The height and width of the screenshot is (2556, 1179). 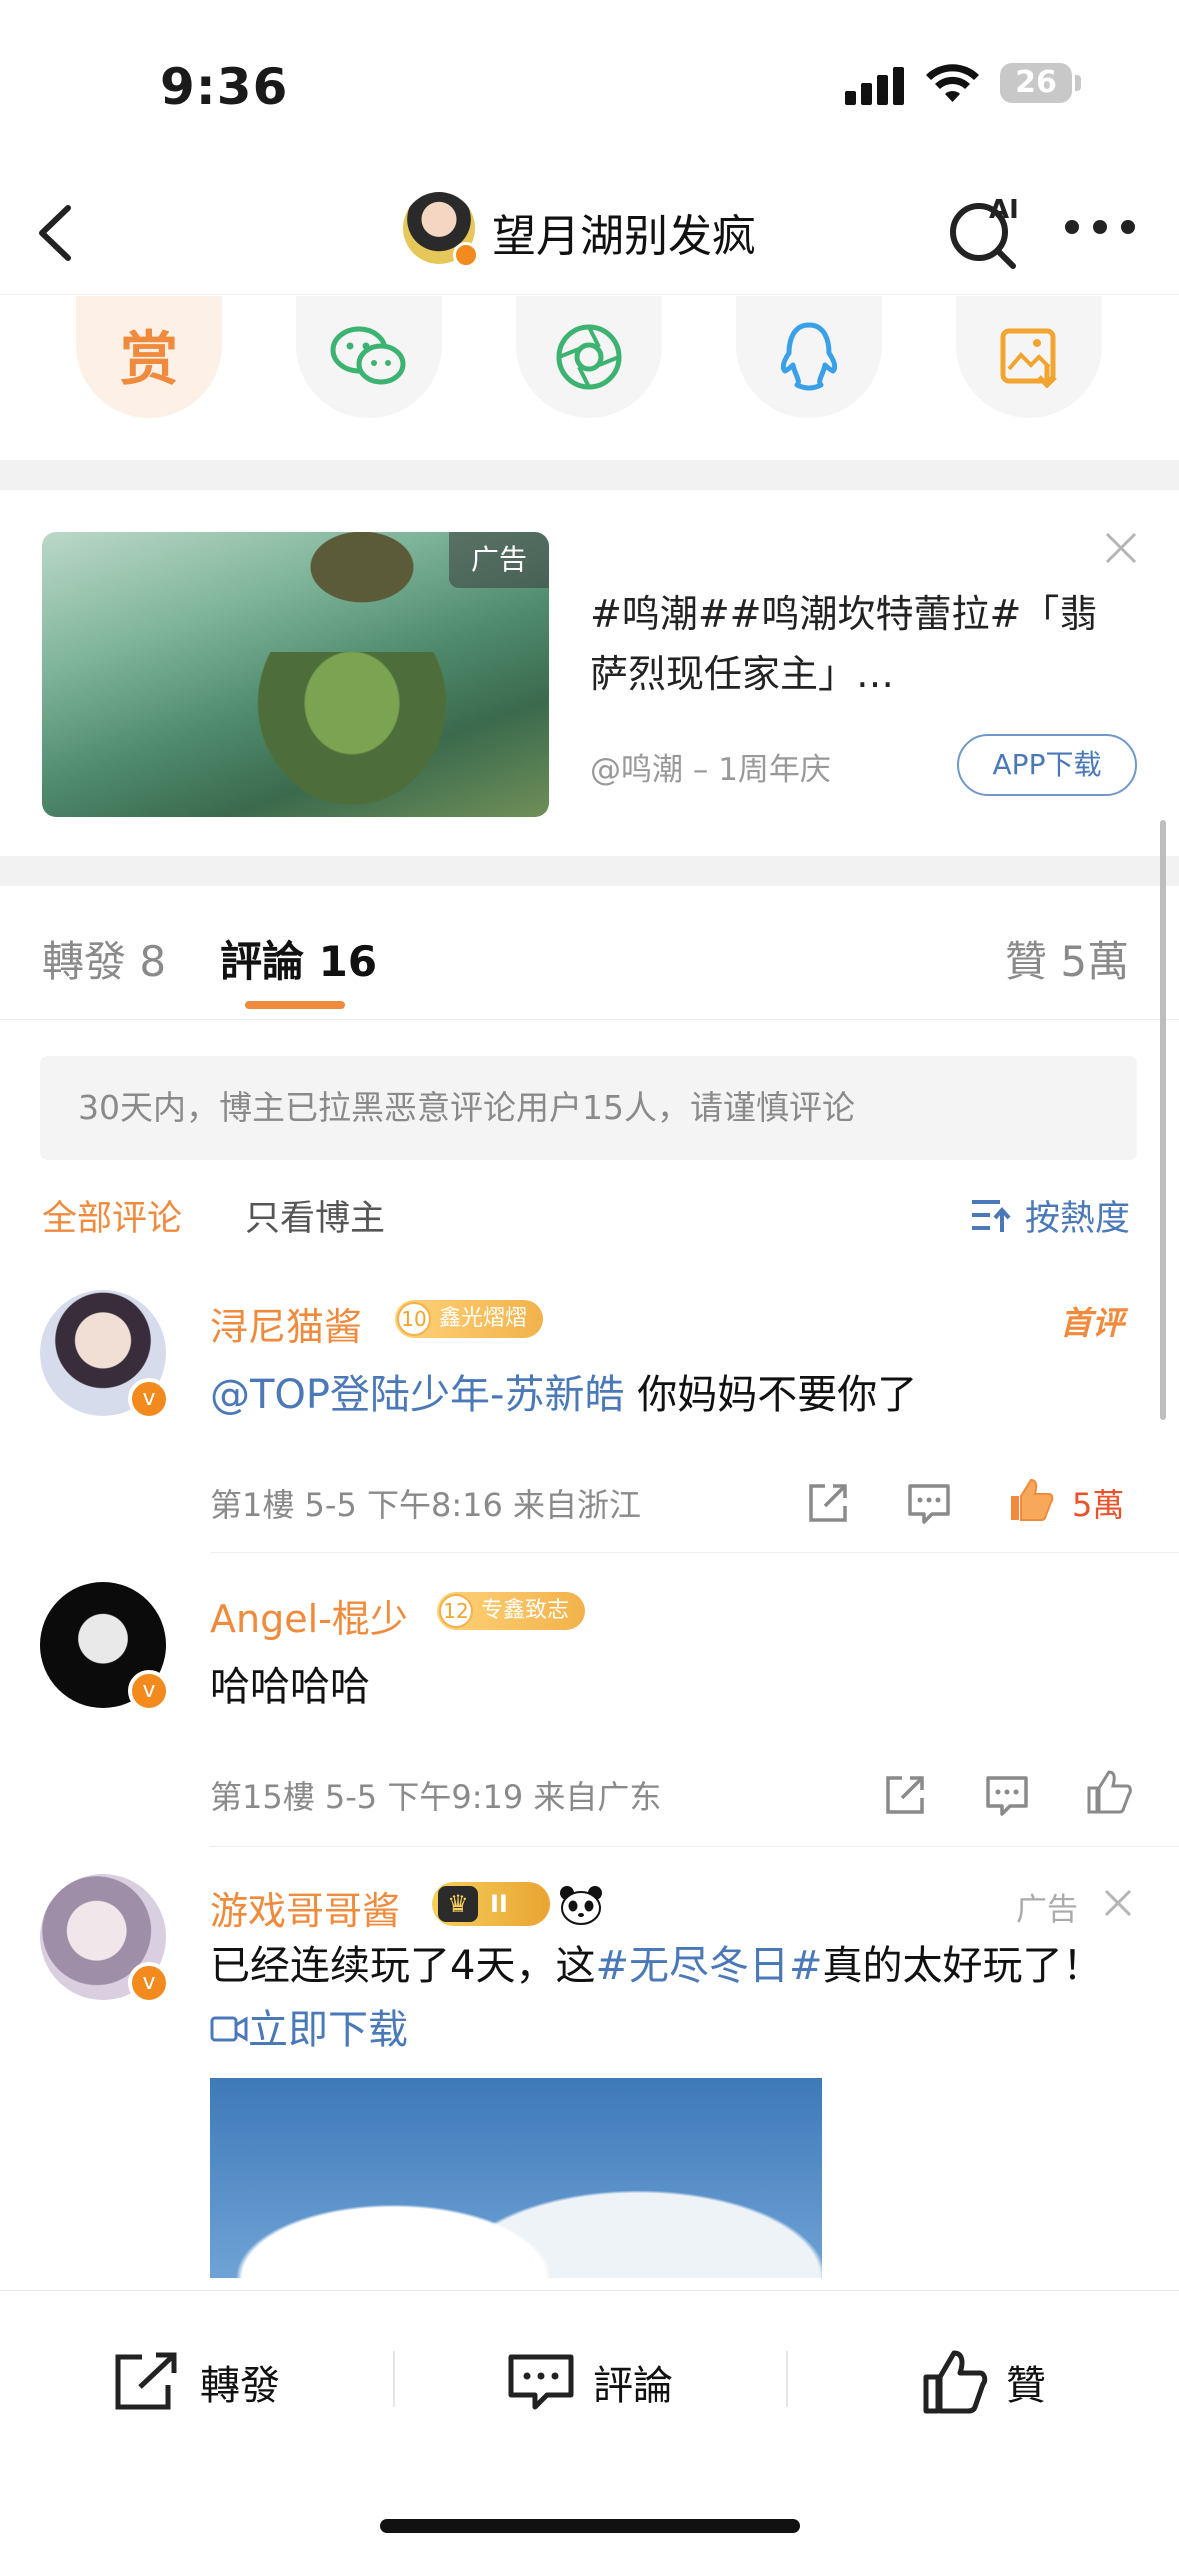 I want to click on status-bar: 9:36 26, so click(x=589, y=85).